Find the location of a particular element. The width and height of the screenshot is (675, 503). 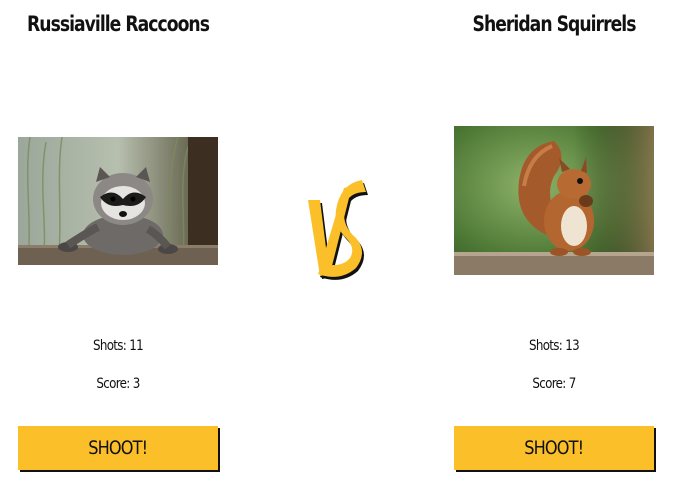

away-shoot-button: SHOOT! is located at coordinates (554, 448).